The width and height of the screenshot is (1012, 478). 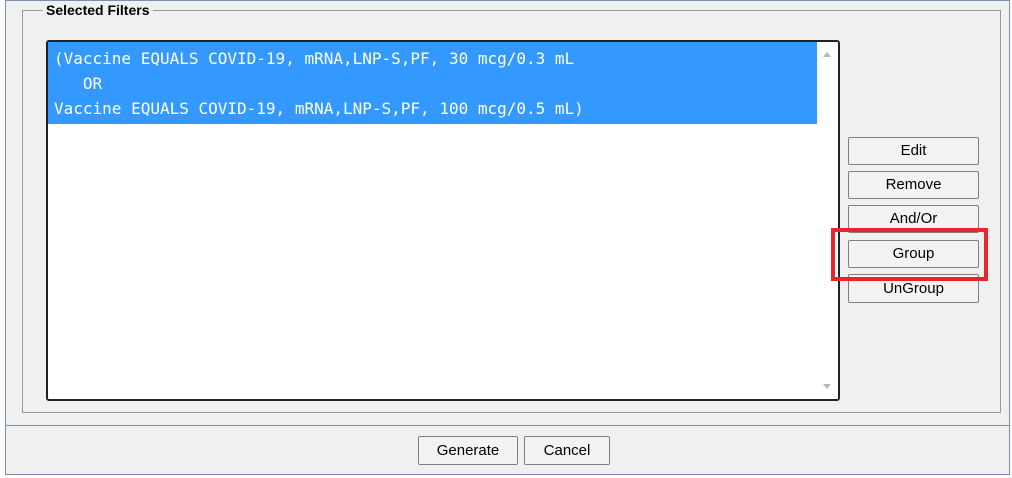 What do you see at coordinates (827, 54) in the screenshot?
I see `scroll-up-arrow-icon` at bounding box center [827, 54].